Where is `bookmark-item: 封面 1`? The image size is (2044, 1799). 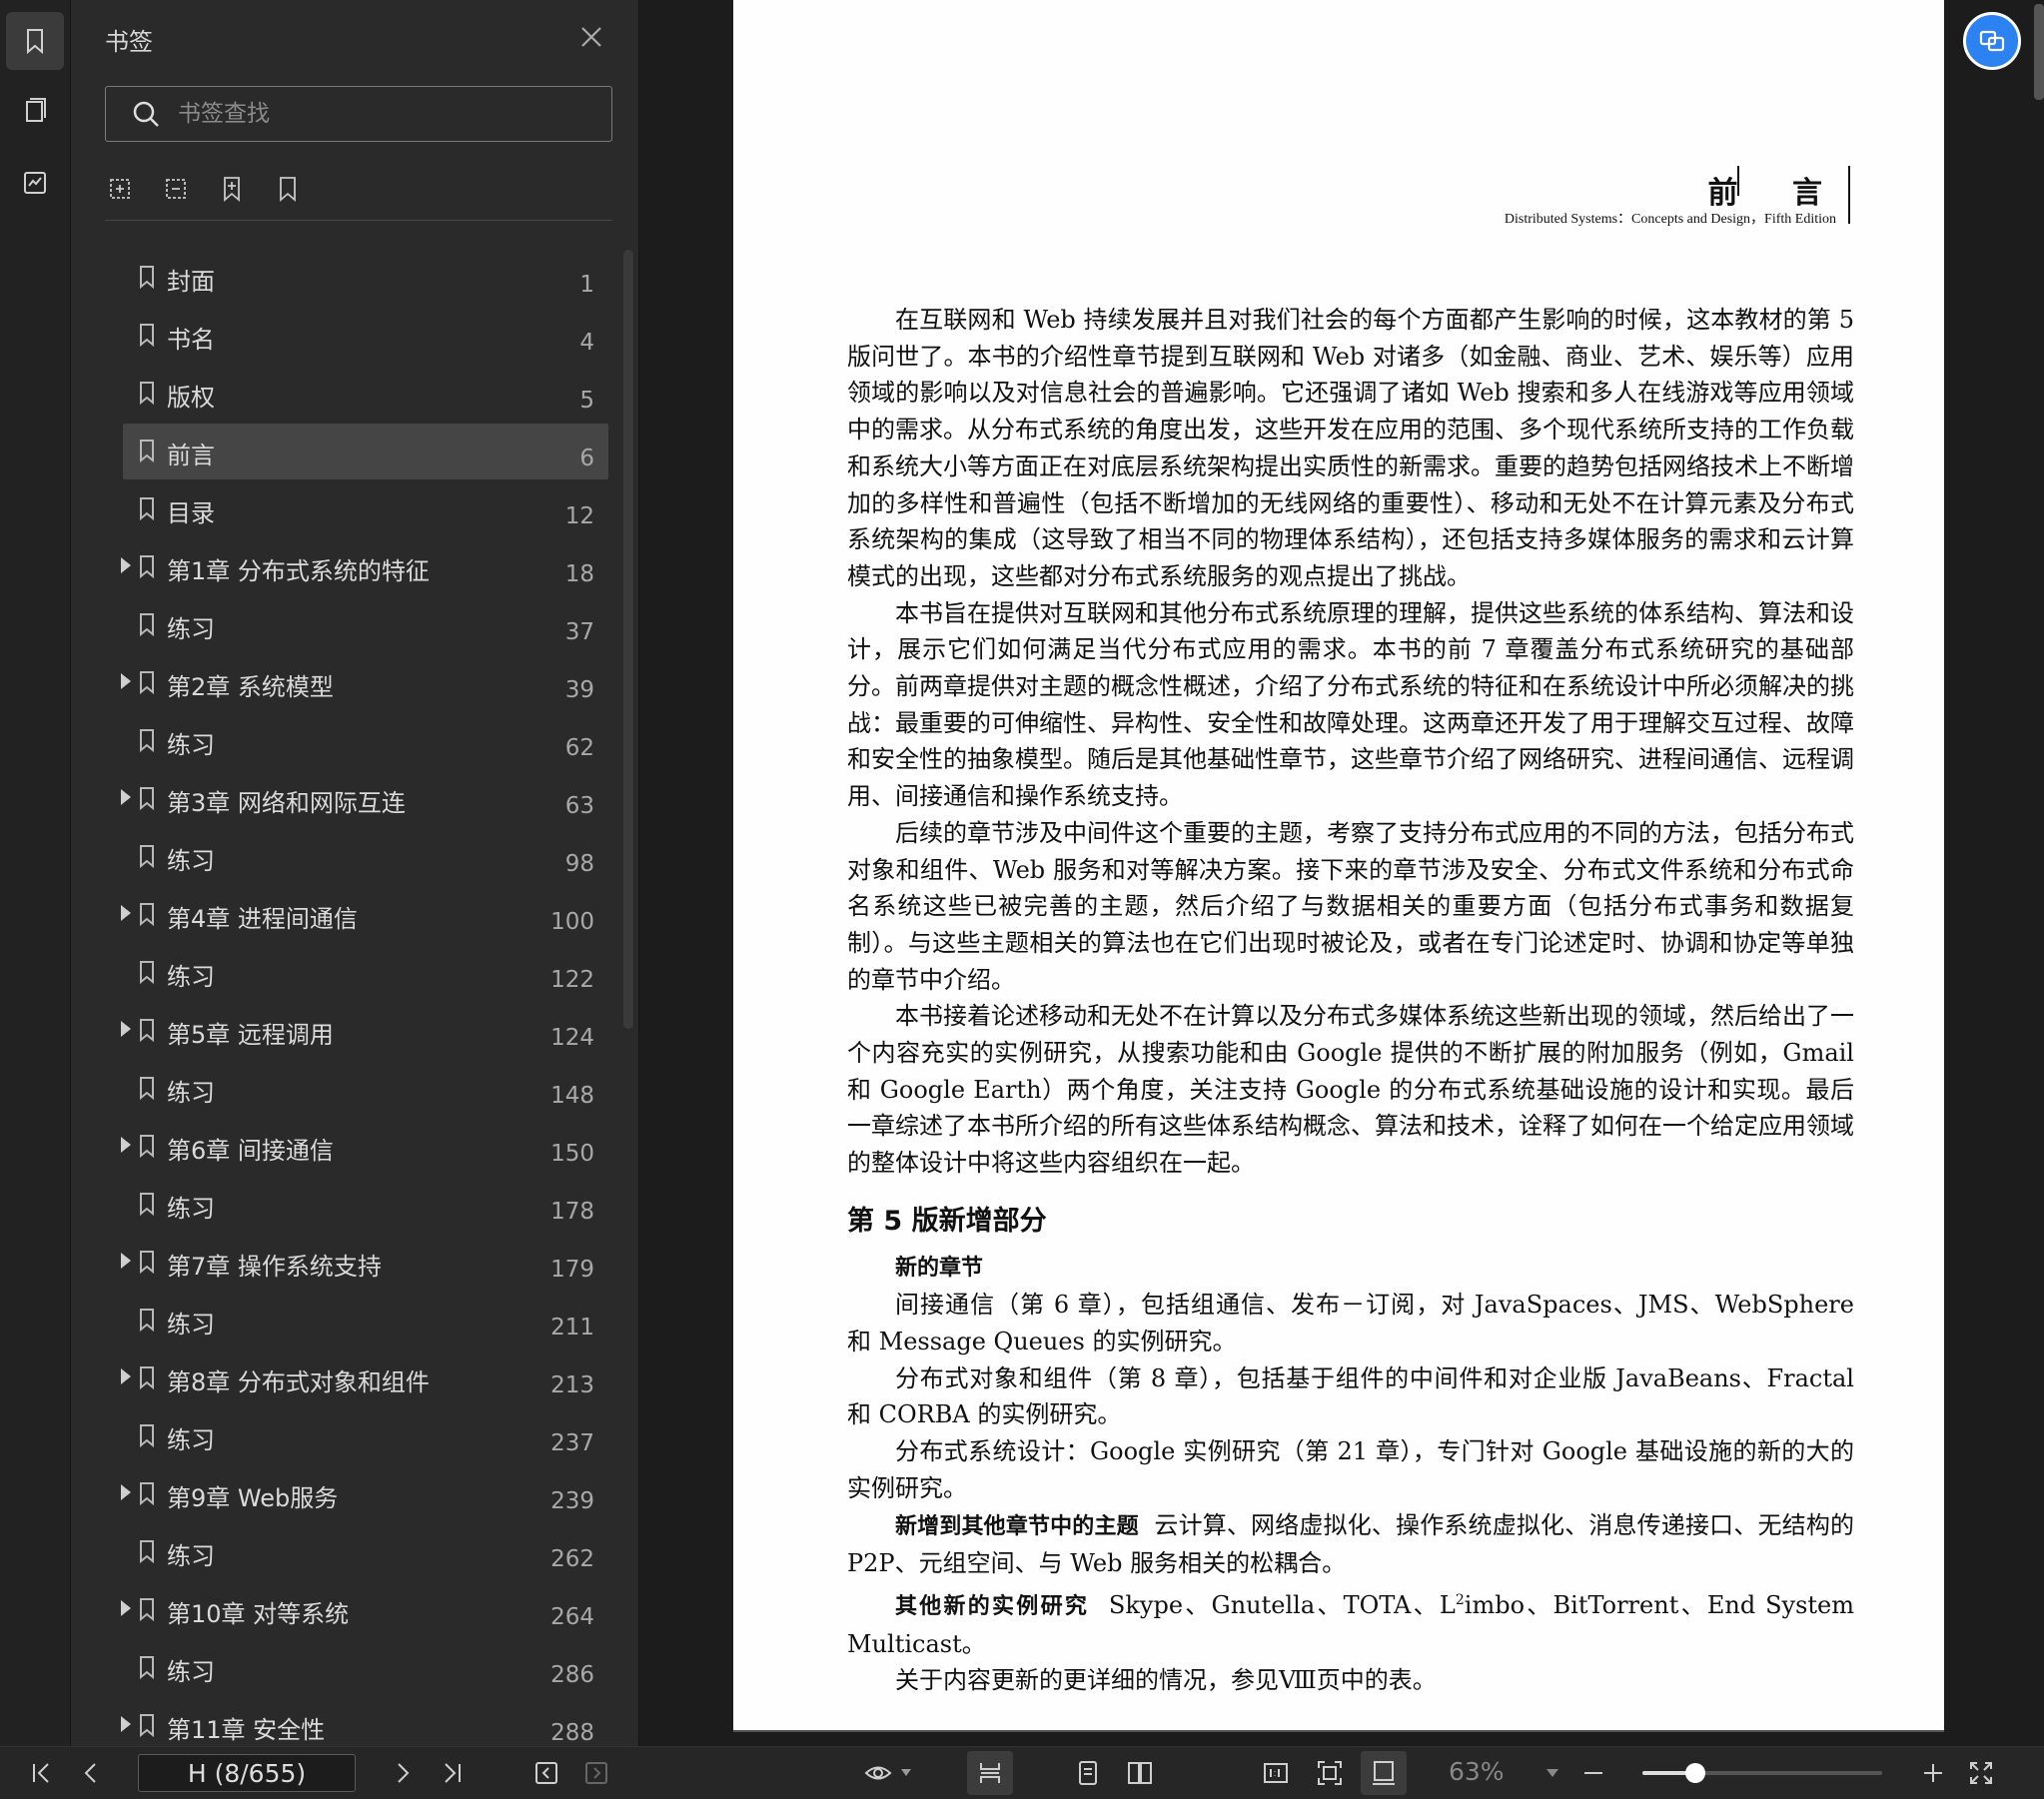
bookmark-item: 封面 1 is located at coordinates (365, 278).